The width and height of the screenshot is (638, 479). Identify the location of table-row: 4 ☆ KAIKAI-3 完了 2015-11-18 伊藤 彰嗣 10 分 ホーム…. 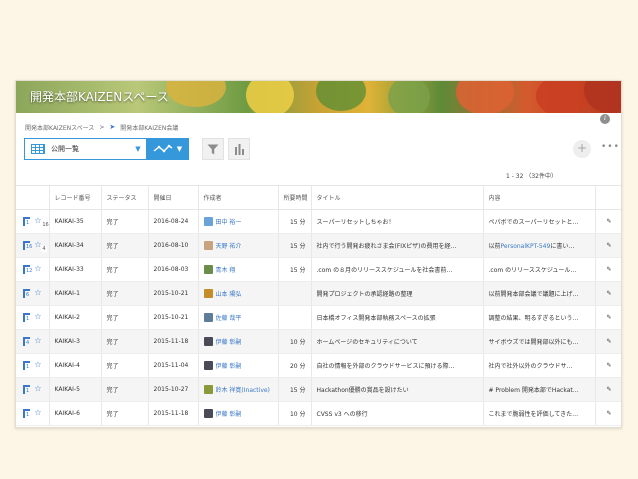
(318, 341).